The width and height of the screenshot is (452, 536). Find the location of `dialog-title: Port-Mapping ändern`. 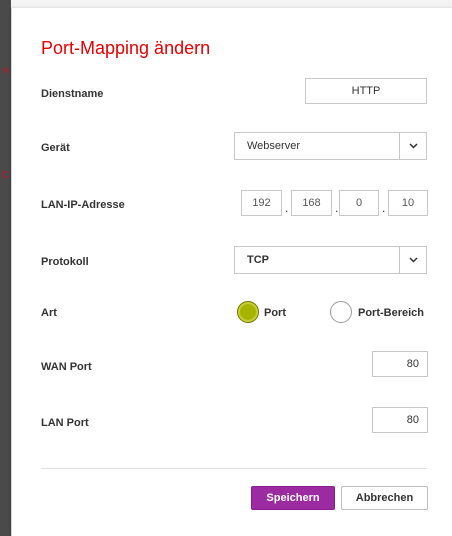

dialog-title: Port-Mapping ändern is located at coordinates (126, 48).